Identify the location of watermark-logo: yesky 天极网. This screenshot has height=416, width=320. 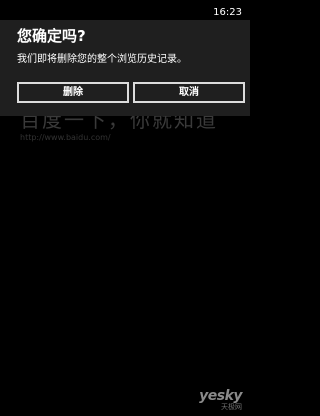
(220, 400).